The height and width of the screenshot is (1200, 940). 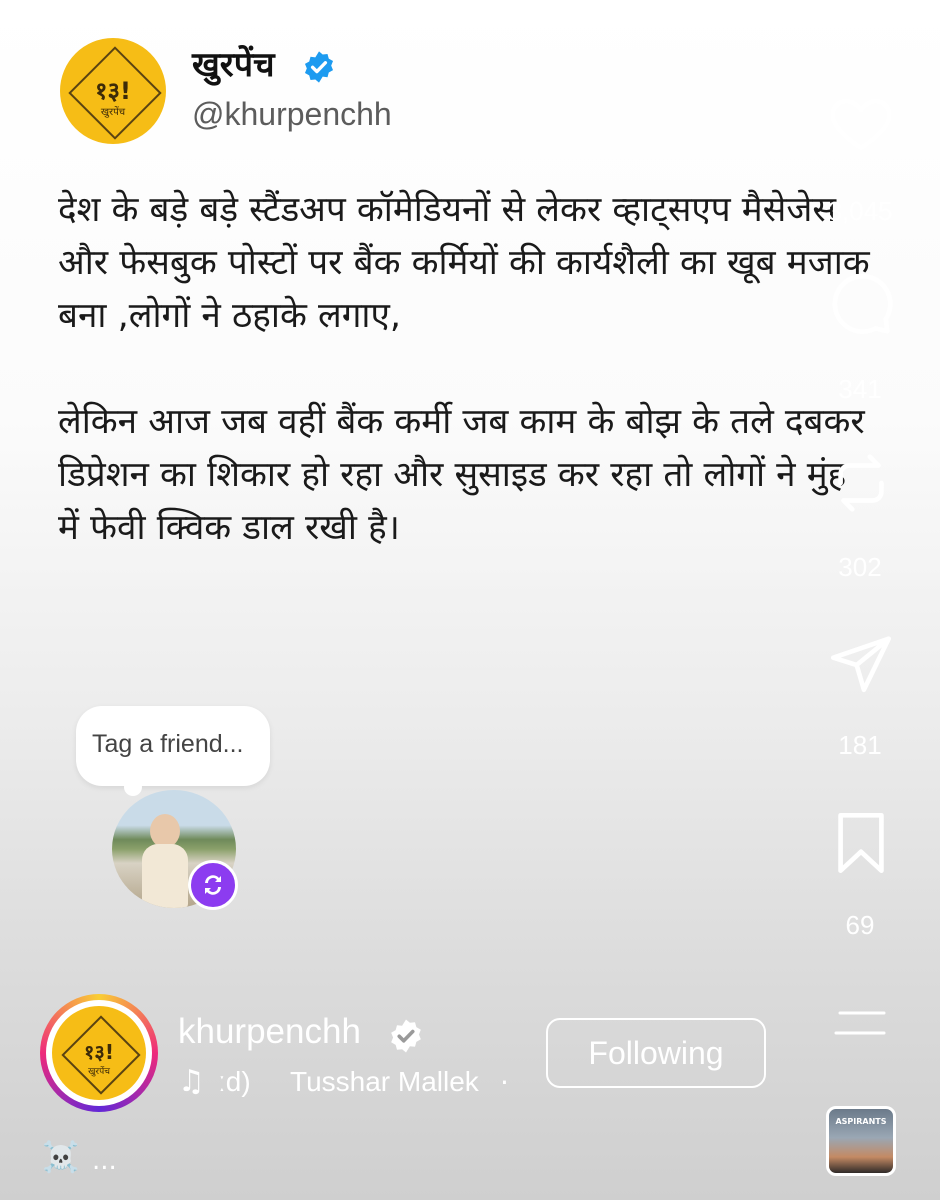 I want to click on following-button: Following, so click(x=656, y=1053).